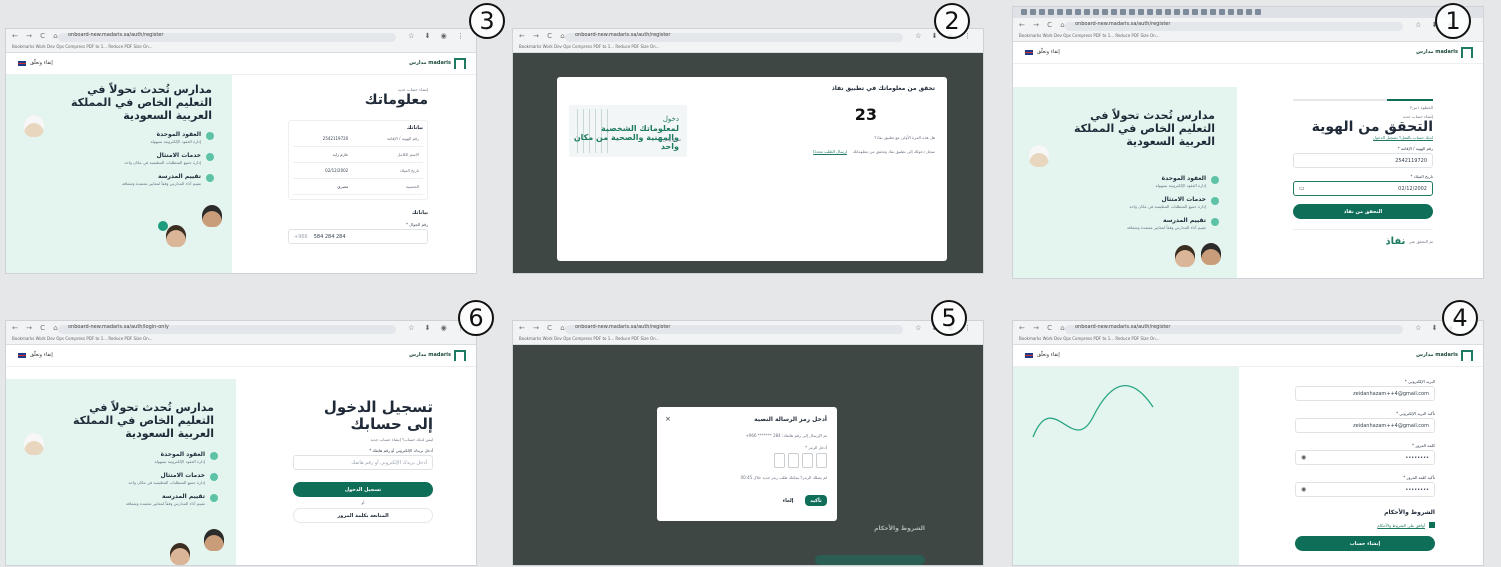  I want to click on table-row: رقم الهوية / الإقامة 2542119720, so click(358, 139).